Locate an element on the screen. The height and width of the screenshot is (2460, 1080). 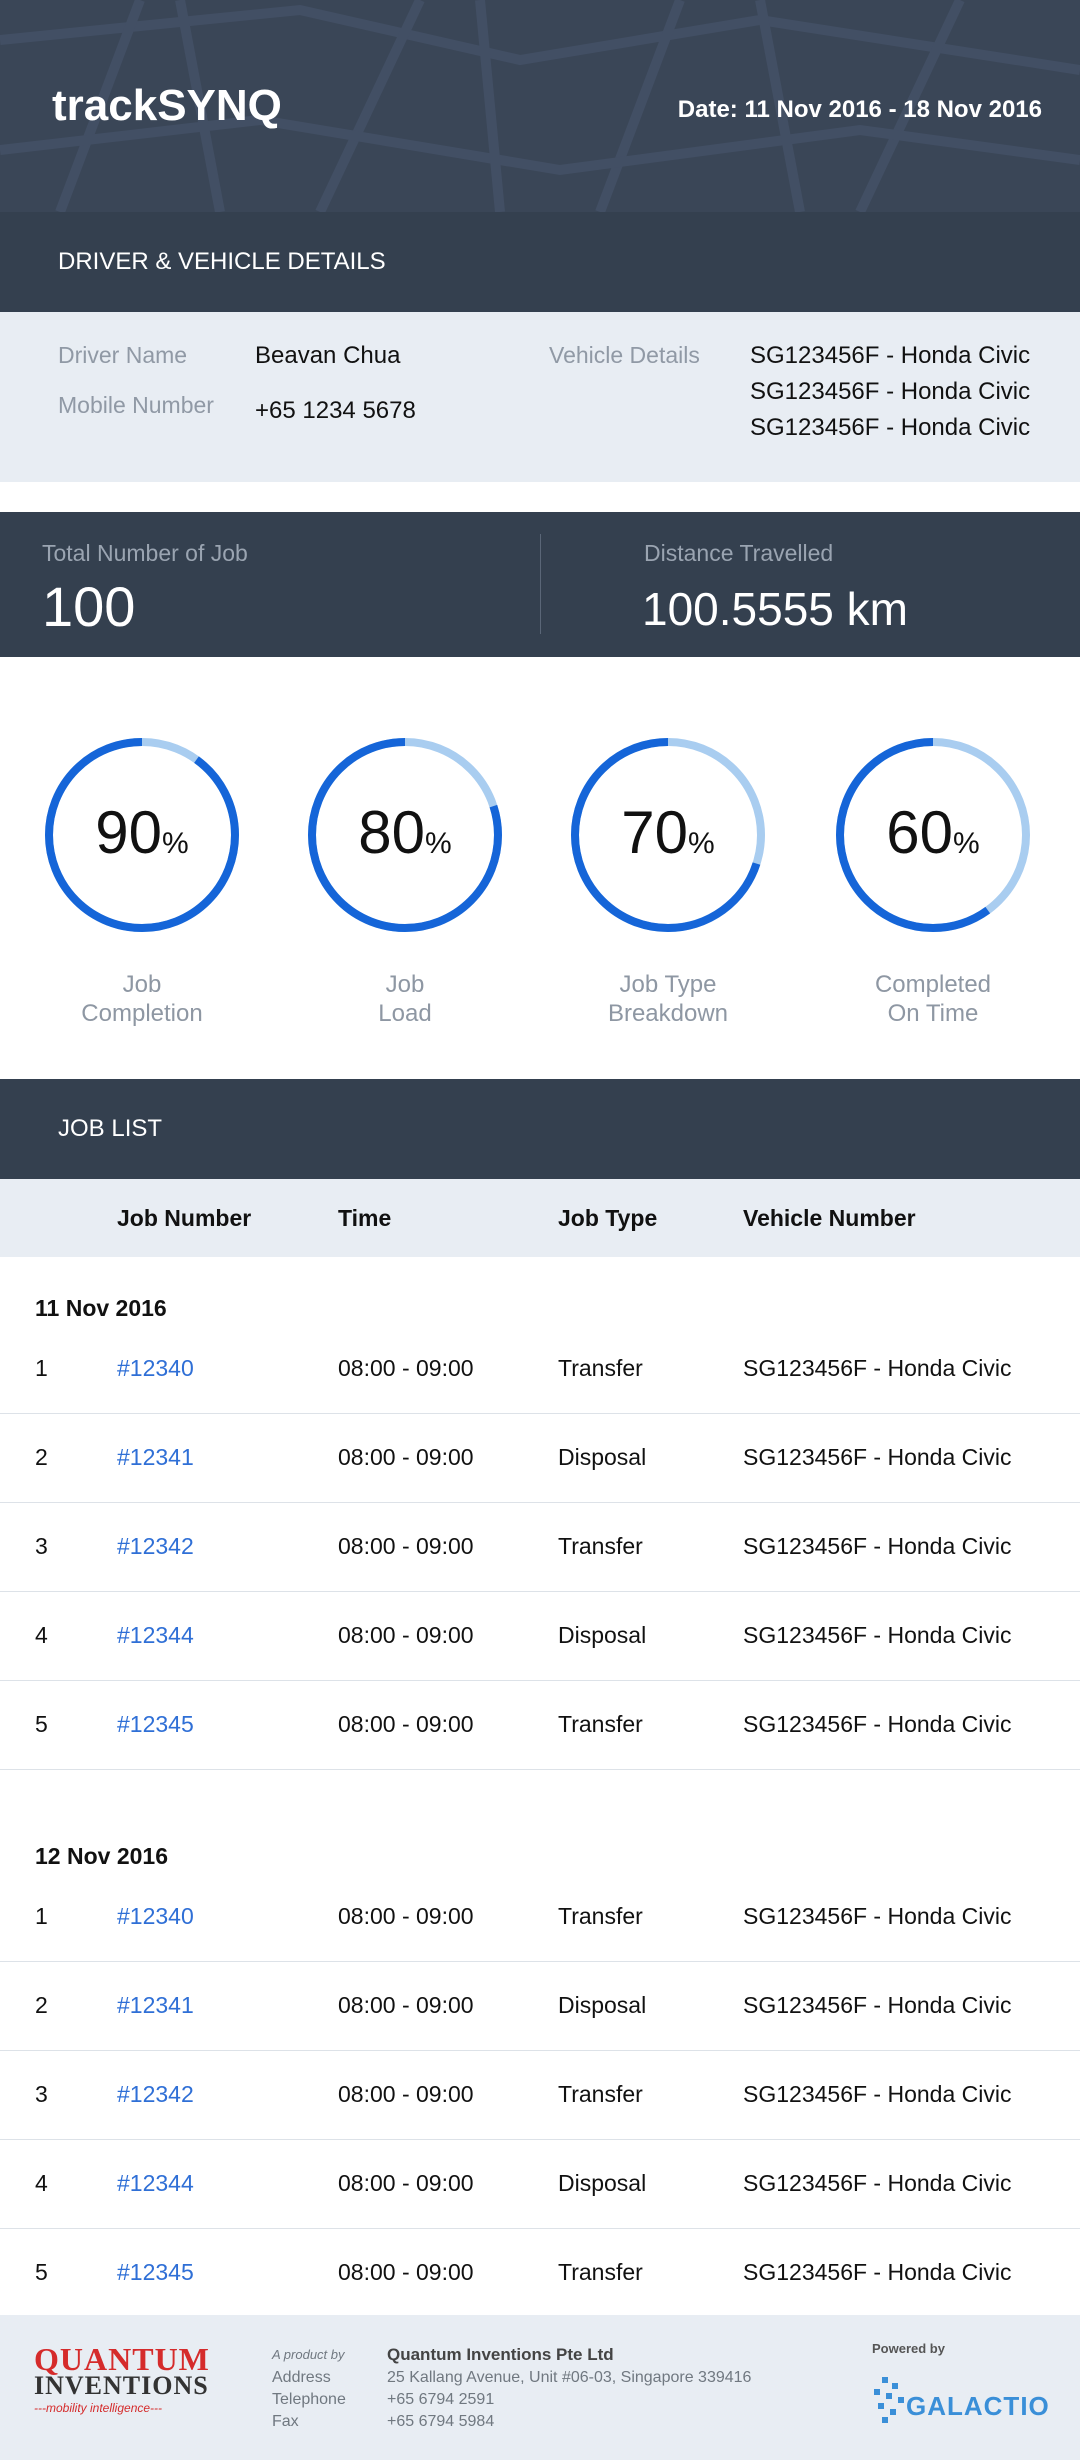
driver-name-value: Beavan Chua is located at coordinates (328, 355).